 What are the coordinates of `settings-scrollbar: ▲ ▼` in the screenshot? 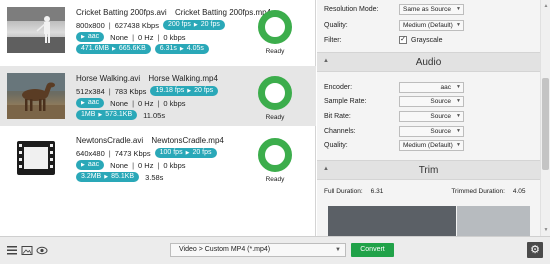 It's located at (545, 118).